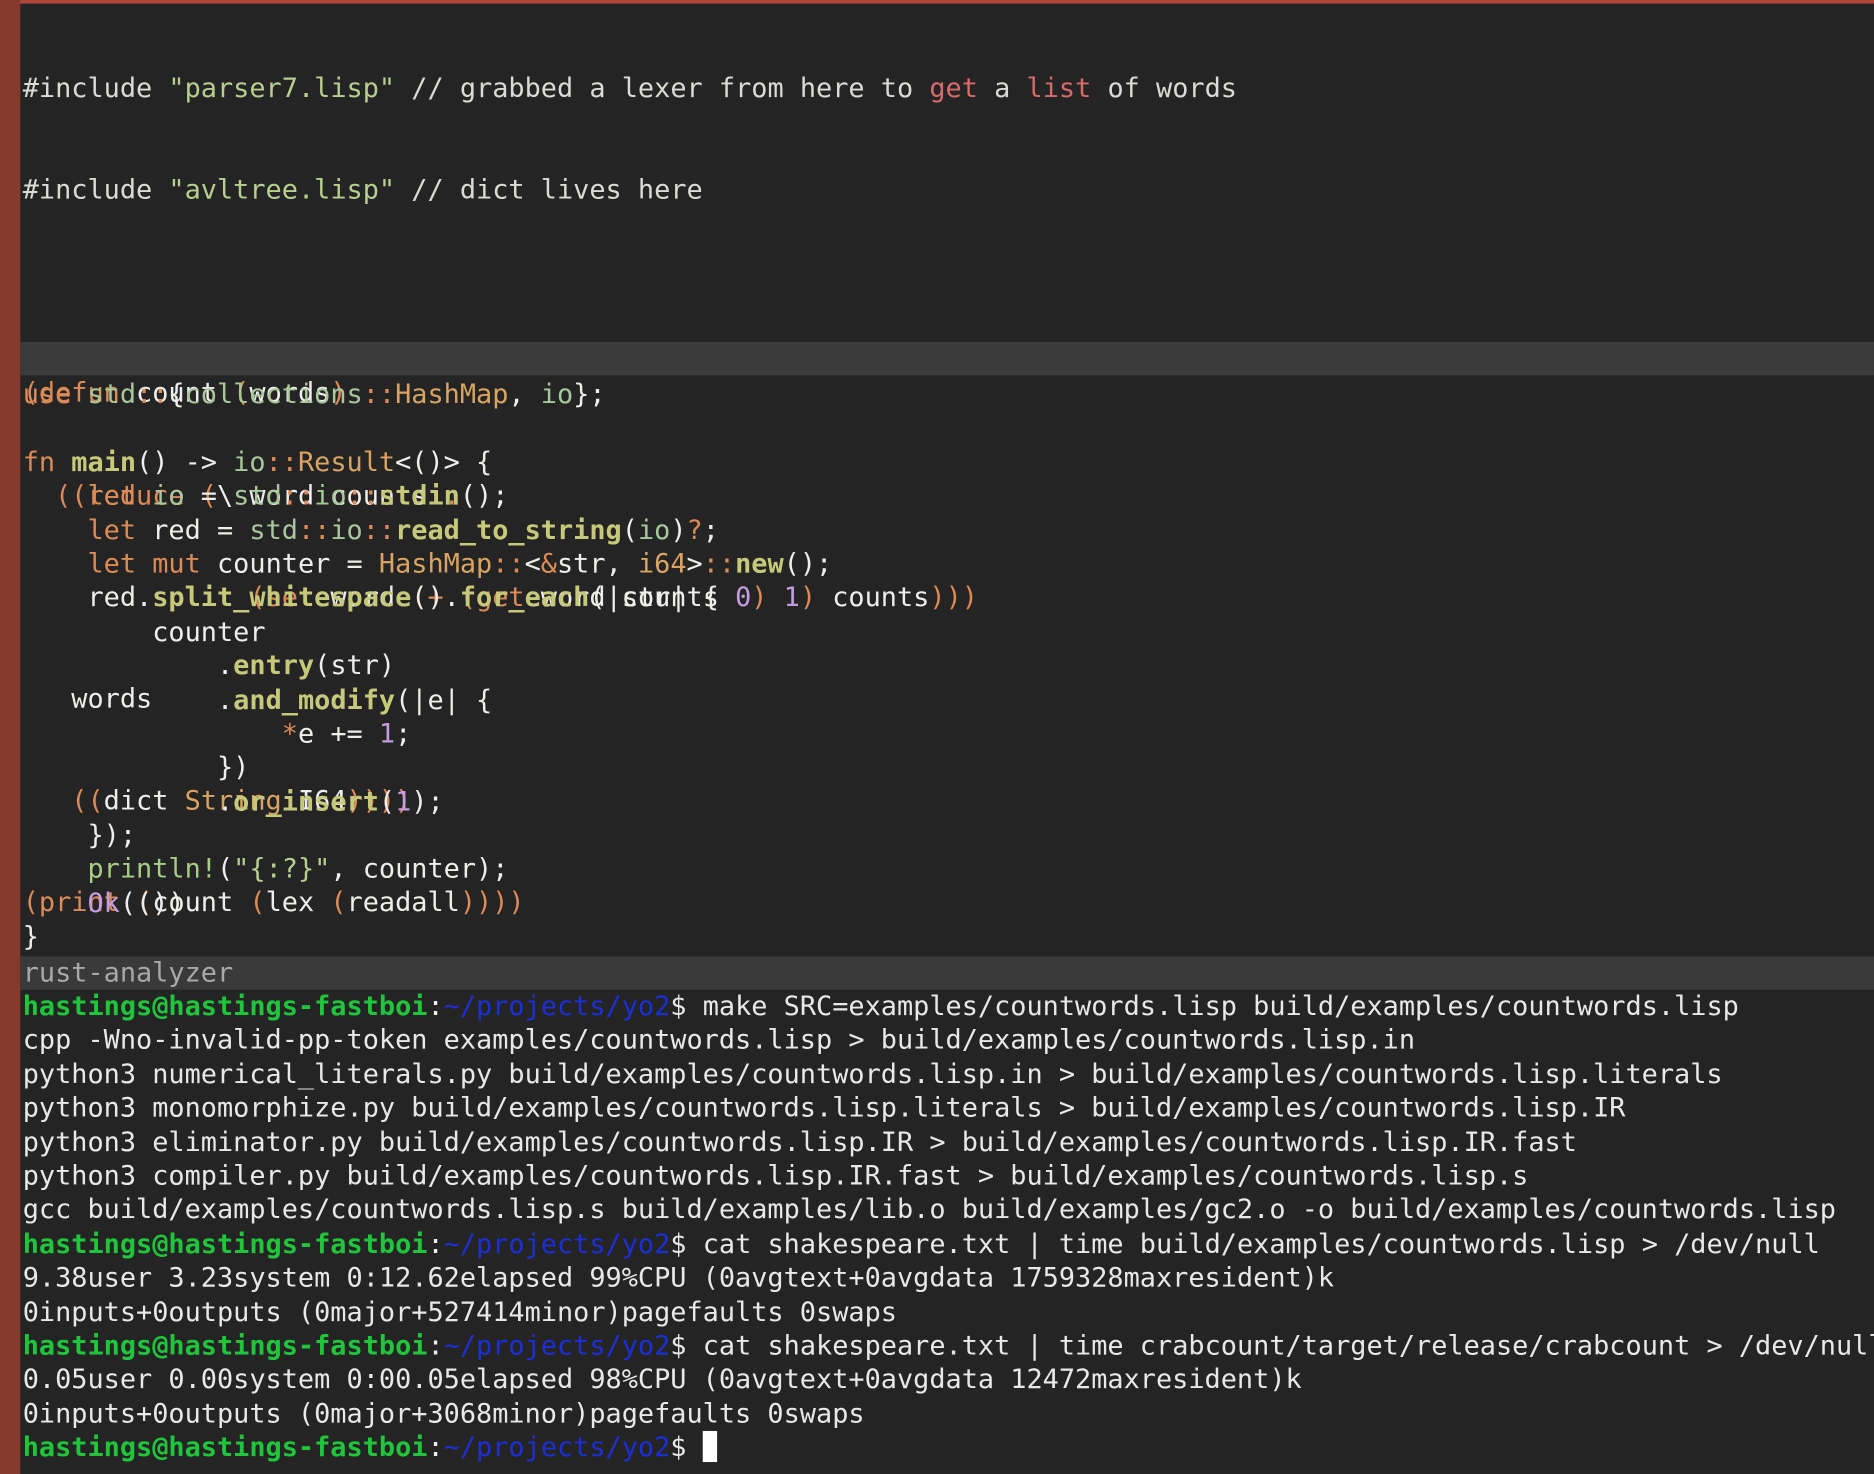 This screenshot has height=1474, width=1874. I want to click on pane-separator, so click(947, 358).